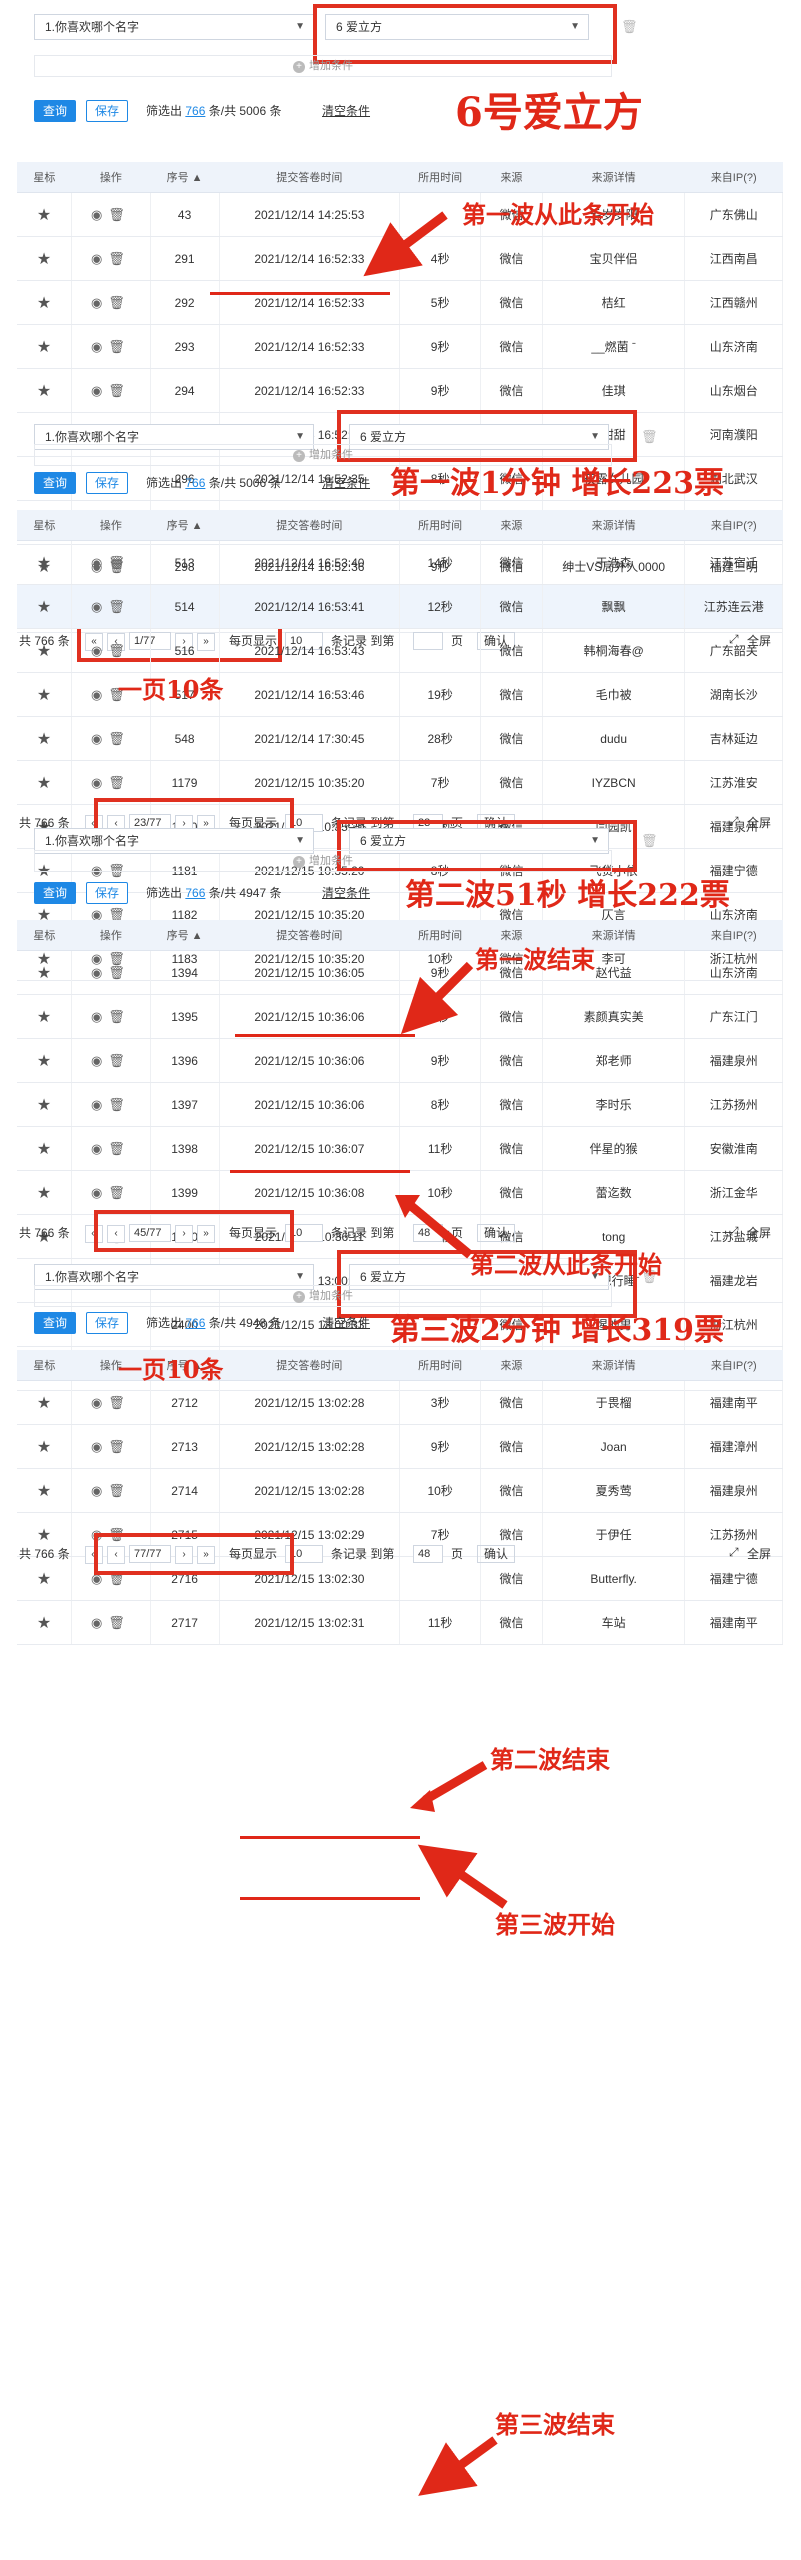 The width and height of the screenshot is (801, 2560). Describe the element at coordinates (330, 1898) in the screenshot. I see `underline-wave3-start` at that location.